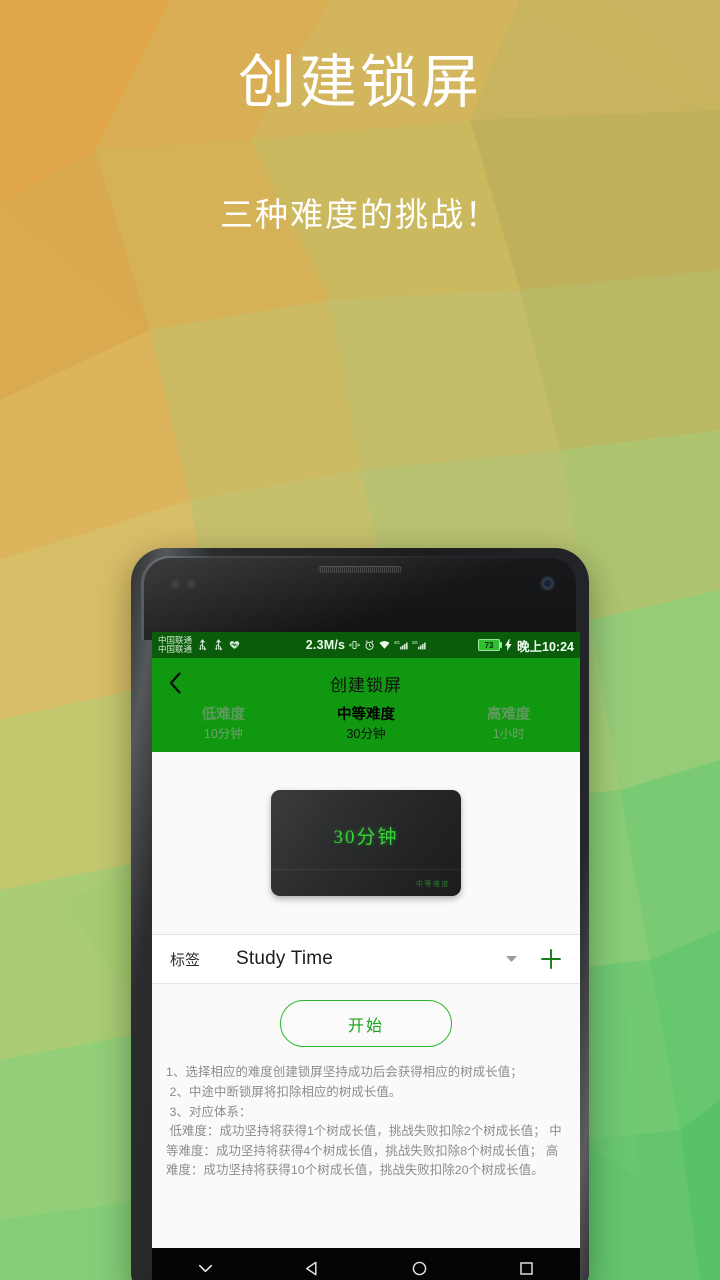 The image size is (720, 1280). What do you see at coordinates (501, 645) in the screenshot?
I see `battery-cap` at bounding box center [501, 645].